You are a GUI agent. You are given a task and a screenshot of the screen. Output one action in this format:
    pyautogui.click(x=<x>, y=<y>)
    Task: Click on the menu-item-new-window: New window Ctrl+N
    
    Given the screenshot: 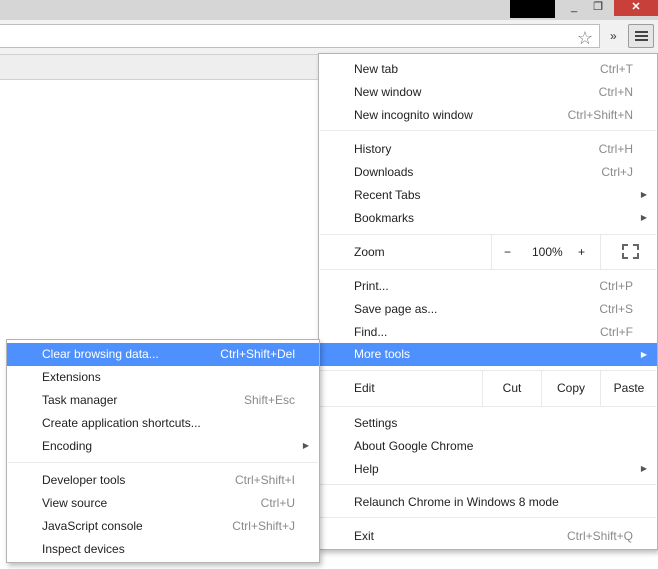 What is the action you would take?
    pyautogui.click(x=488, y=92)
    